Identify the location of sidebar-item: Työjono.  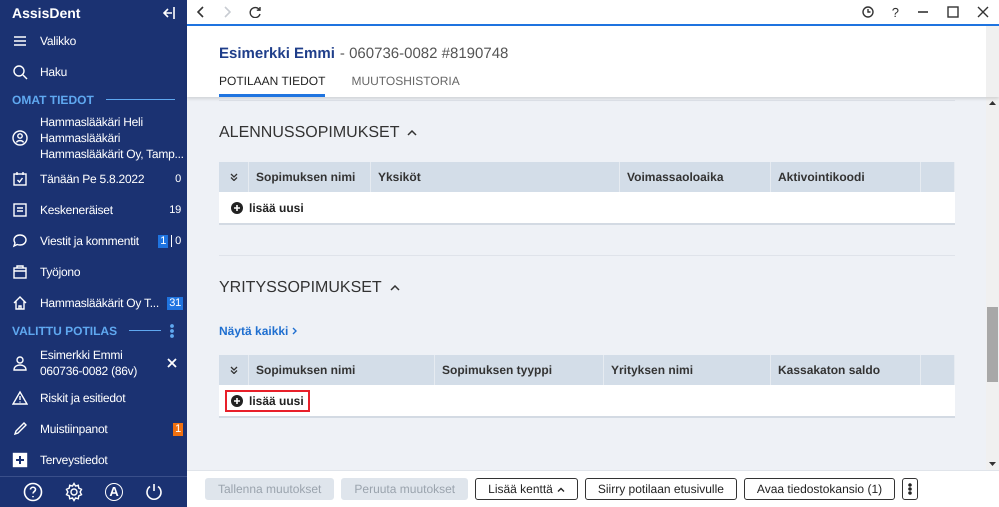
(93, 272).